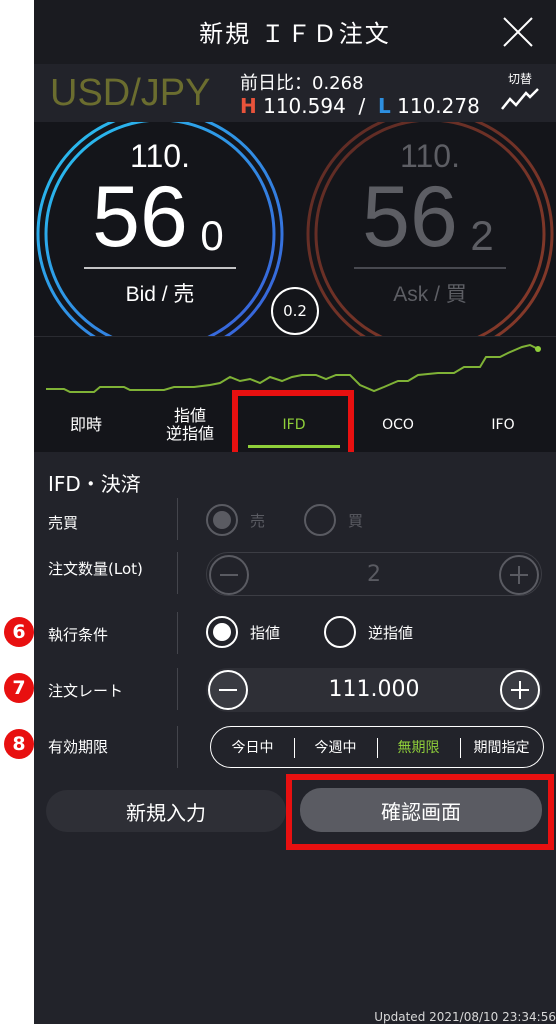 The width and height of the screenshot is (556, 1024). Describe the element at coordinates (384, 106) in the screenshot. I see `low-label: L` at that location.